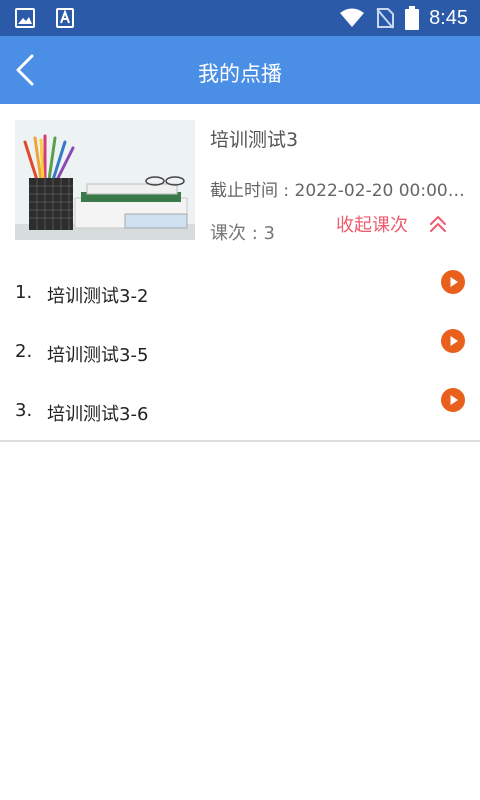 This screenshot has height=800, width=480. Describe the element at coordinates (240, 441) in the screenshot. I see `list-divider` at that location.